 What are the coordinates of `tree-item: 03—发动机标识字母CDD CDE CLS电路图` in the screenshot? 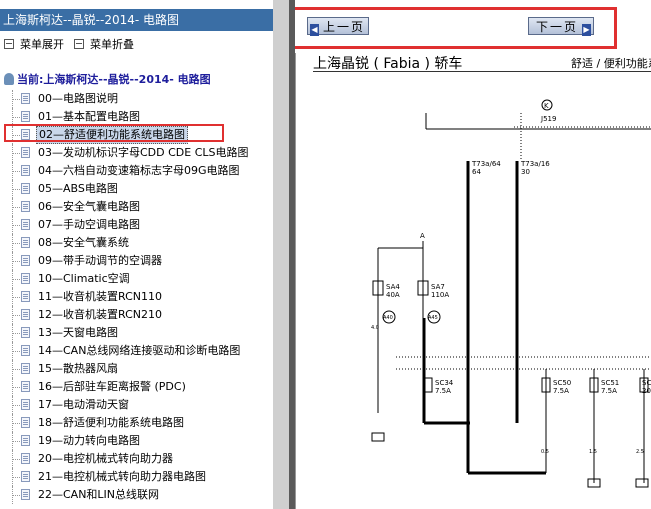 It's located at (136, 153).